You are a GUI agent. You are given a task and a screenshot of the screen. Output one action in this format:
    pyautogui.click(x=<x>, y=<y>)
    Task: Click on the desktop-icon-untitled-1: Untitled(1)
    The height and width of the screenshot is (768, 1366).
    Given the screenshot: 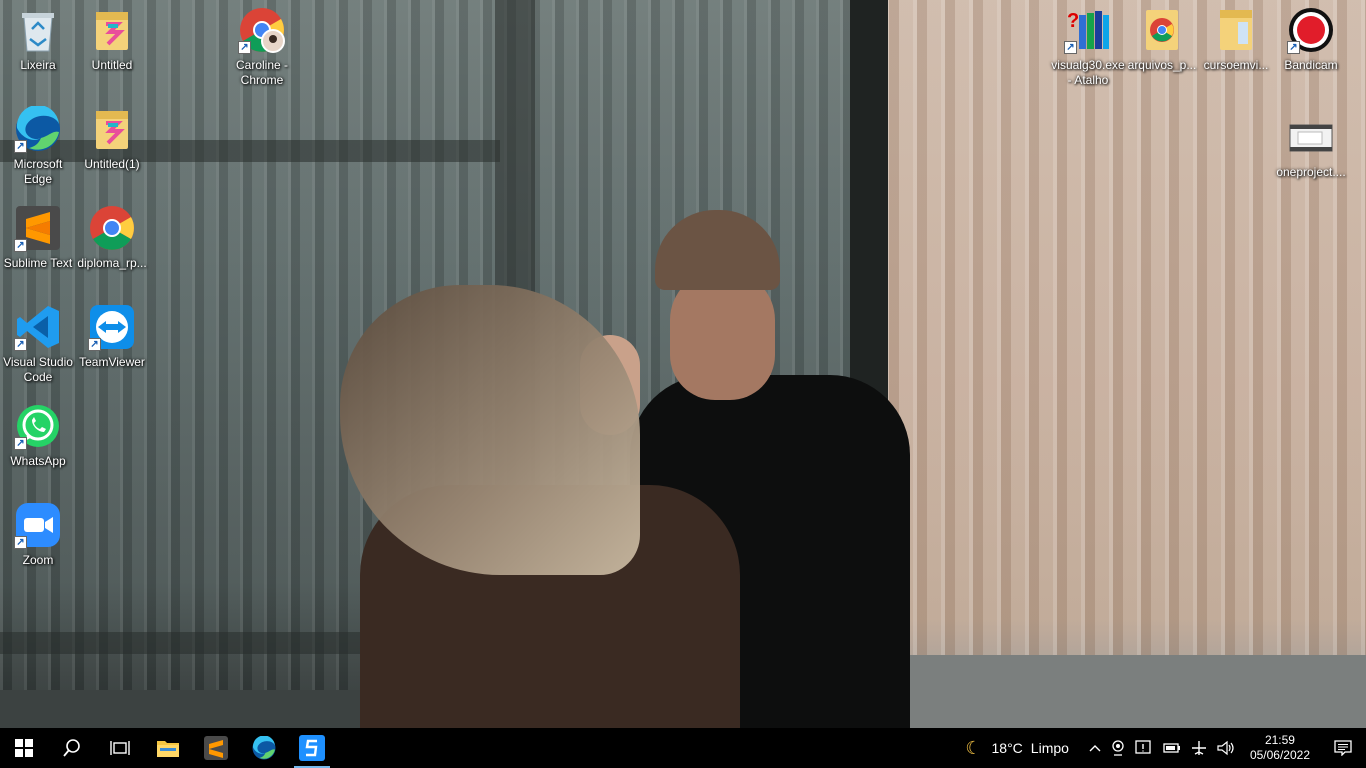 What is the action you would take?
    pyautogui.click(x=112, y=138)
    